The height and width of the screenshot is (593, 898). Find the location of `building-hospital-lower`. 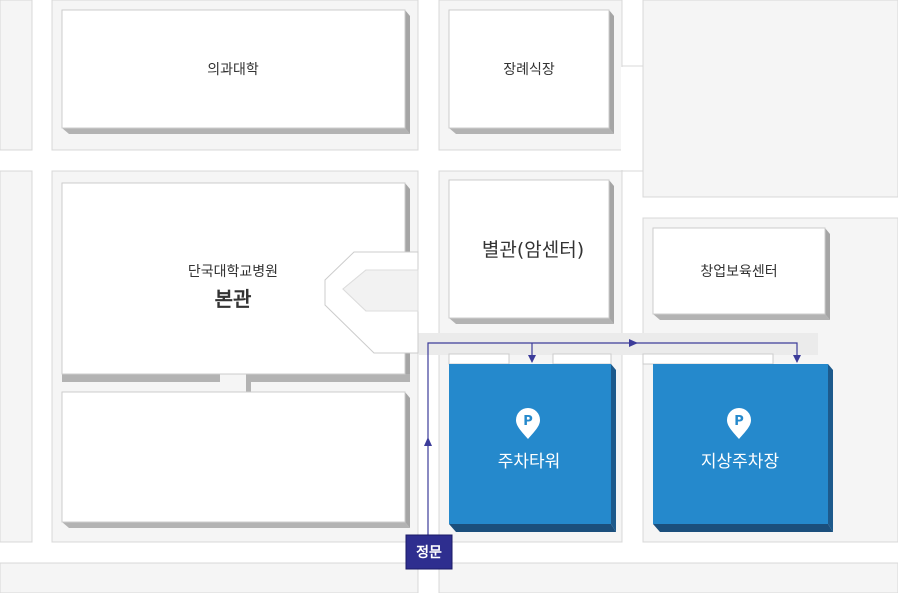

building-hospital-lower is located at coordinates (235, 459).